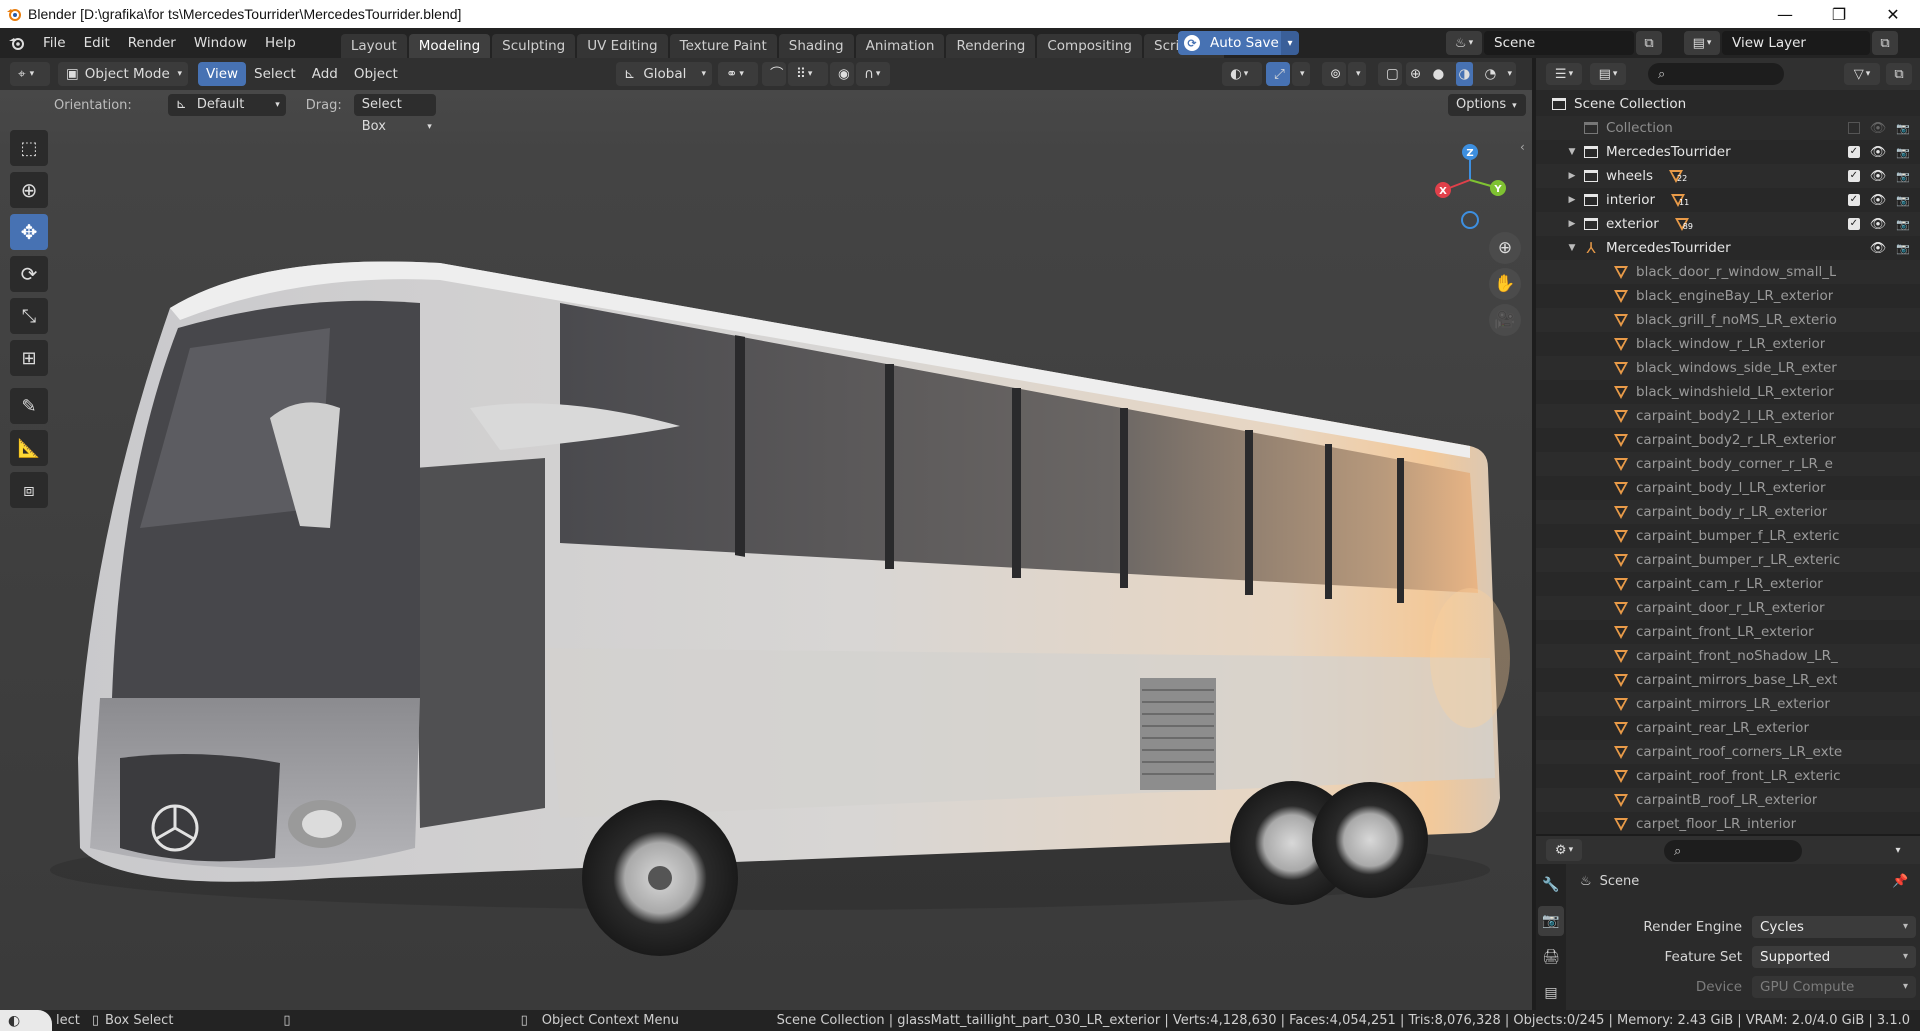  I want to click on workspace-tab-rendering: Rendering, so click(991, 46).